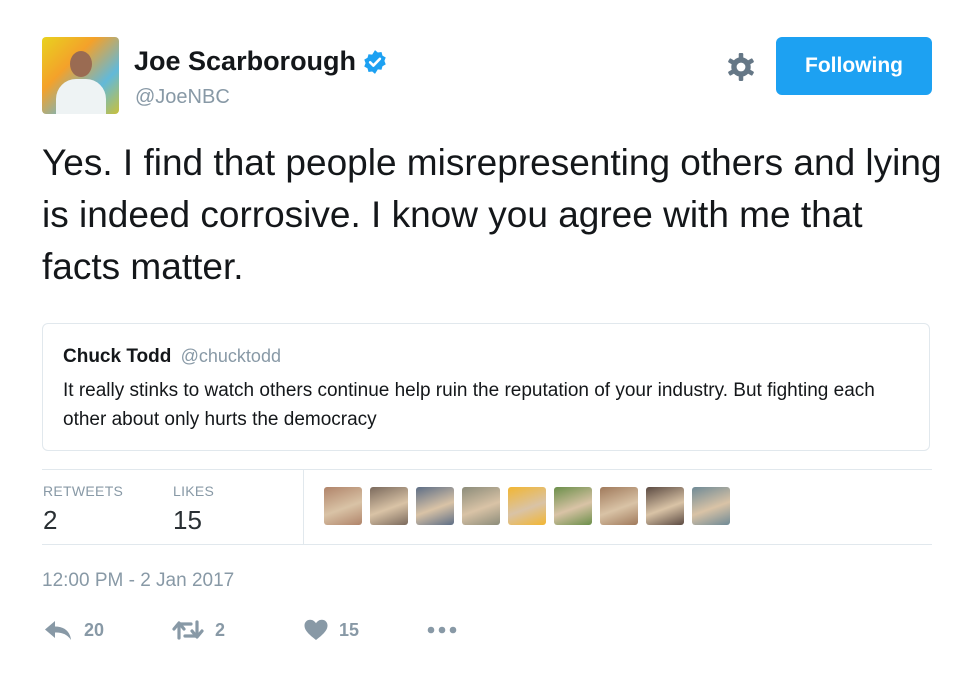 This screenshot has height=681, width=980. I want to click on author-avatar, so click(80, 75).